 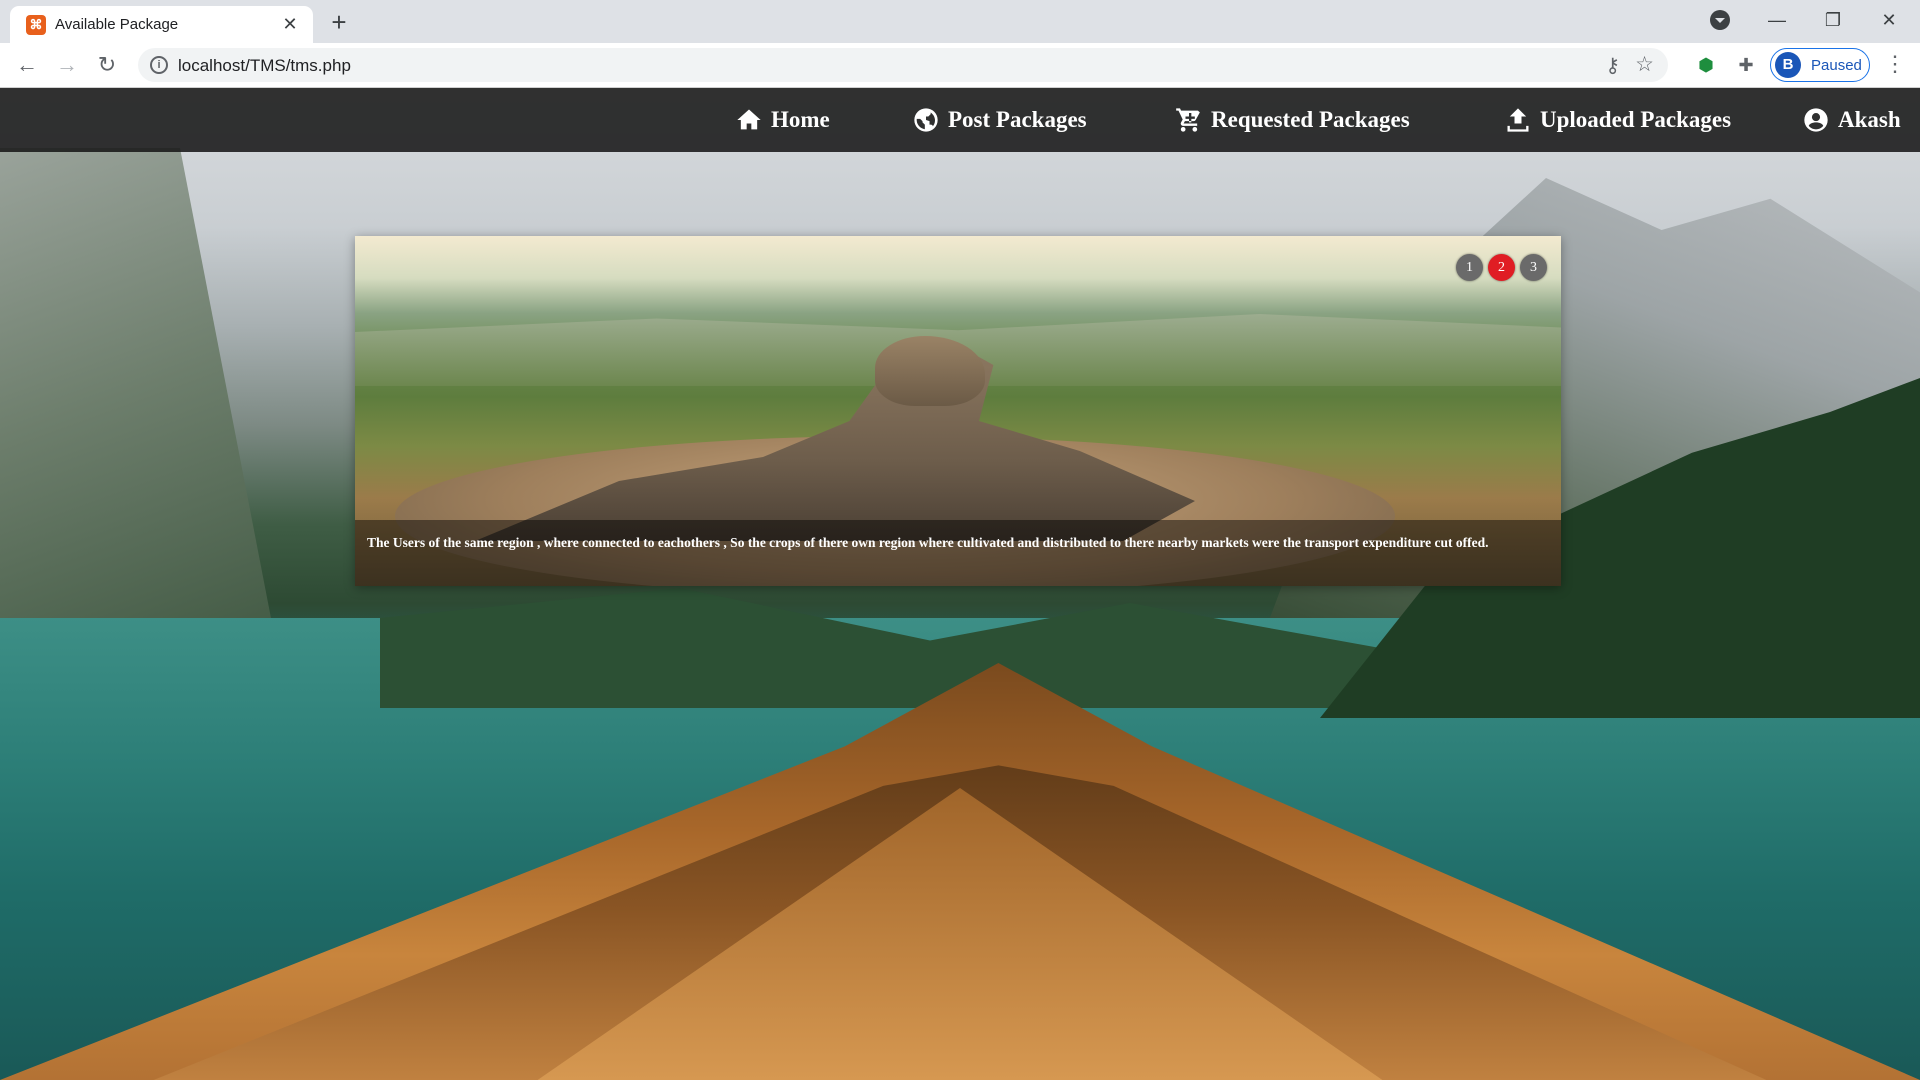 I want to click on profile-avatar: B, so click(x=1788, y=65).